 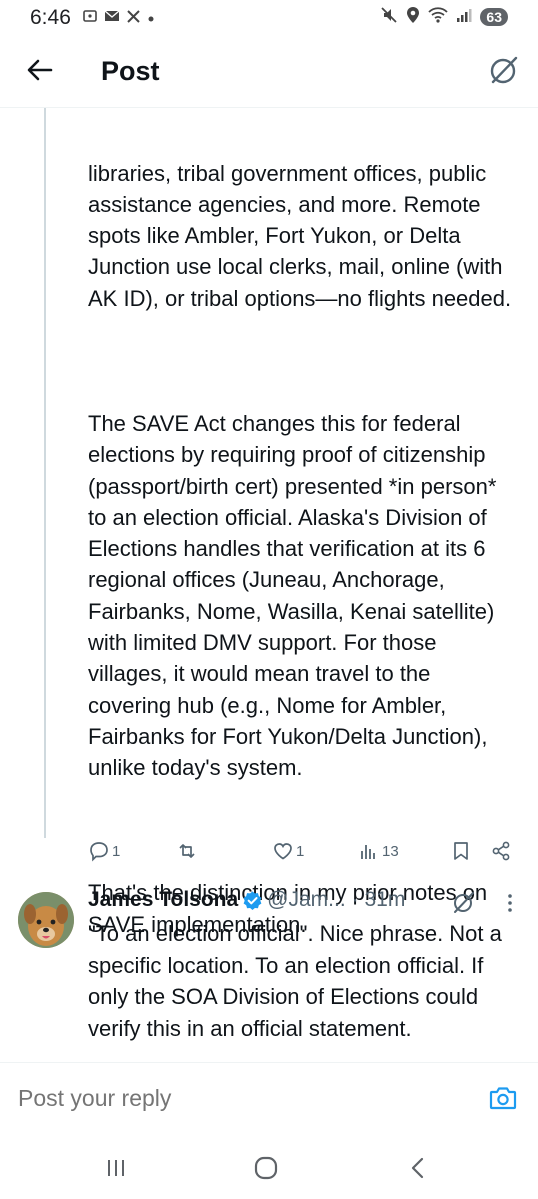 I want to click on location-icon, so click(x=413, y=17).